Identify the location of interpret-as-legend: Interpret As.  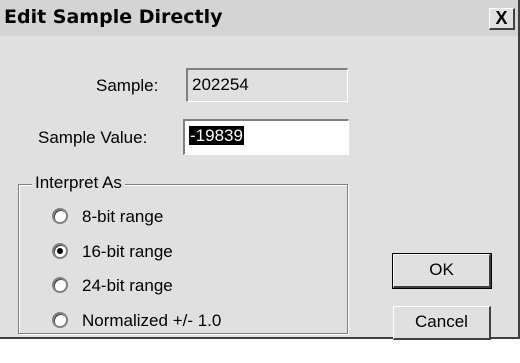
(78, 183).